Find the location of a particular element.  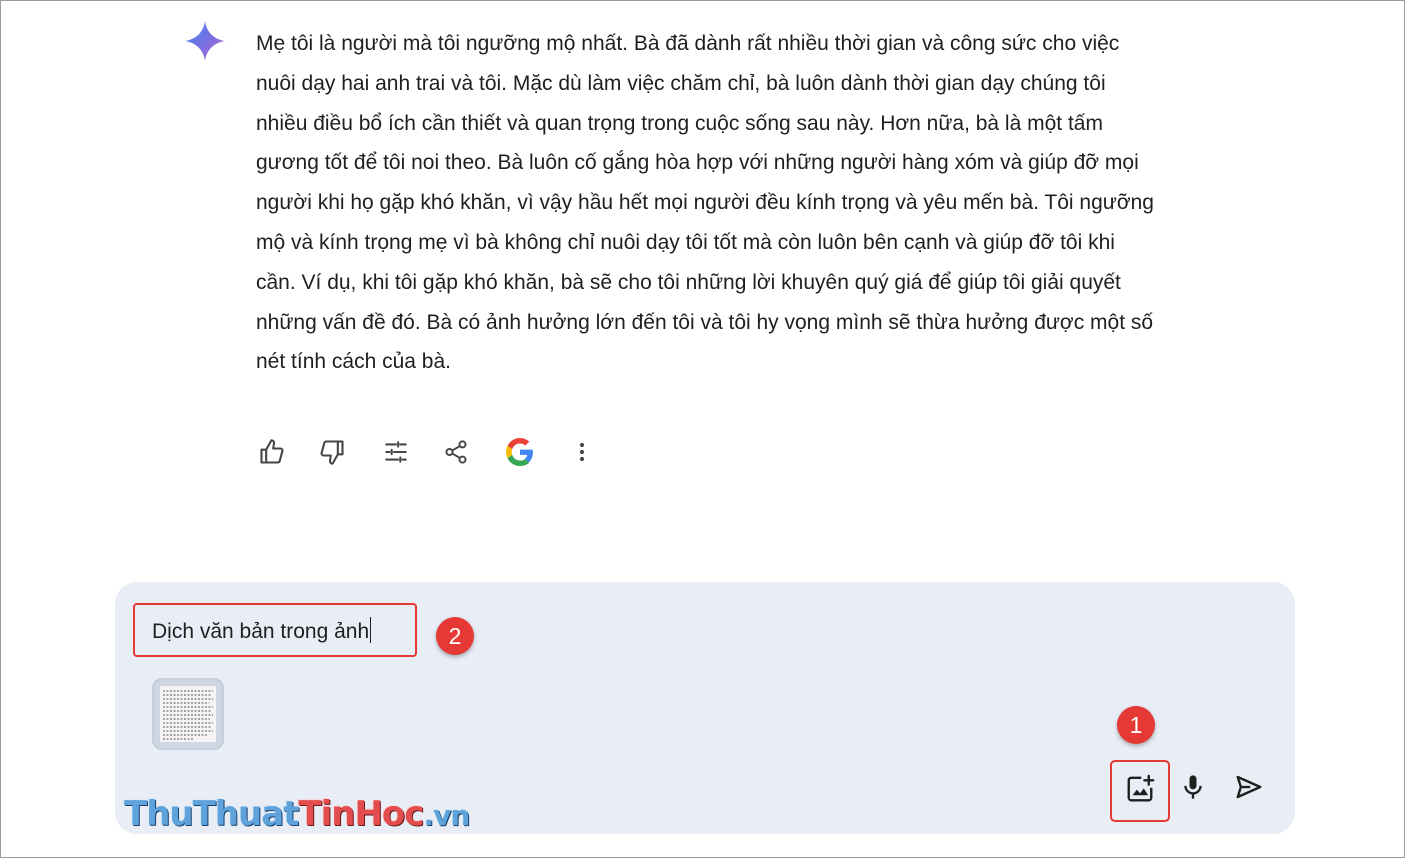

modify-response-button is located at coordinates (396, 454).